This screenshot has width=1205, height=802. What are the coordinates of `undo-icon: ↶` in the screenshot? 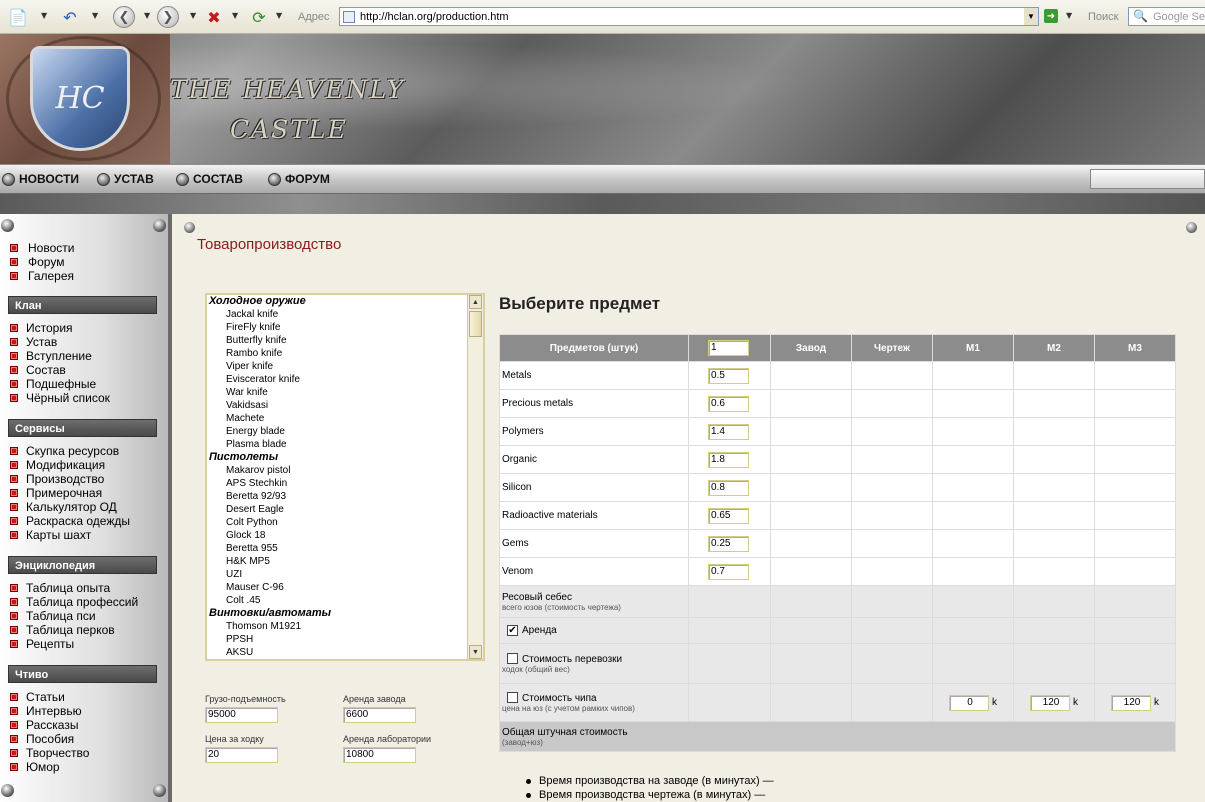 It's located at (70, 17).